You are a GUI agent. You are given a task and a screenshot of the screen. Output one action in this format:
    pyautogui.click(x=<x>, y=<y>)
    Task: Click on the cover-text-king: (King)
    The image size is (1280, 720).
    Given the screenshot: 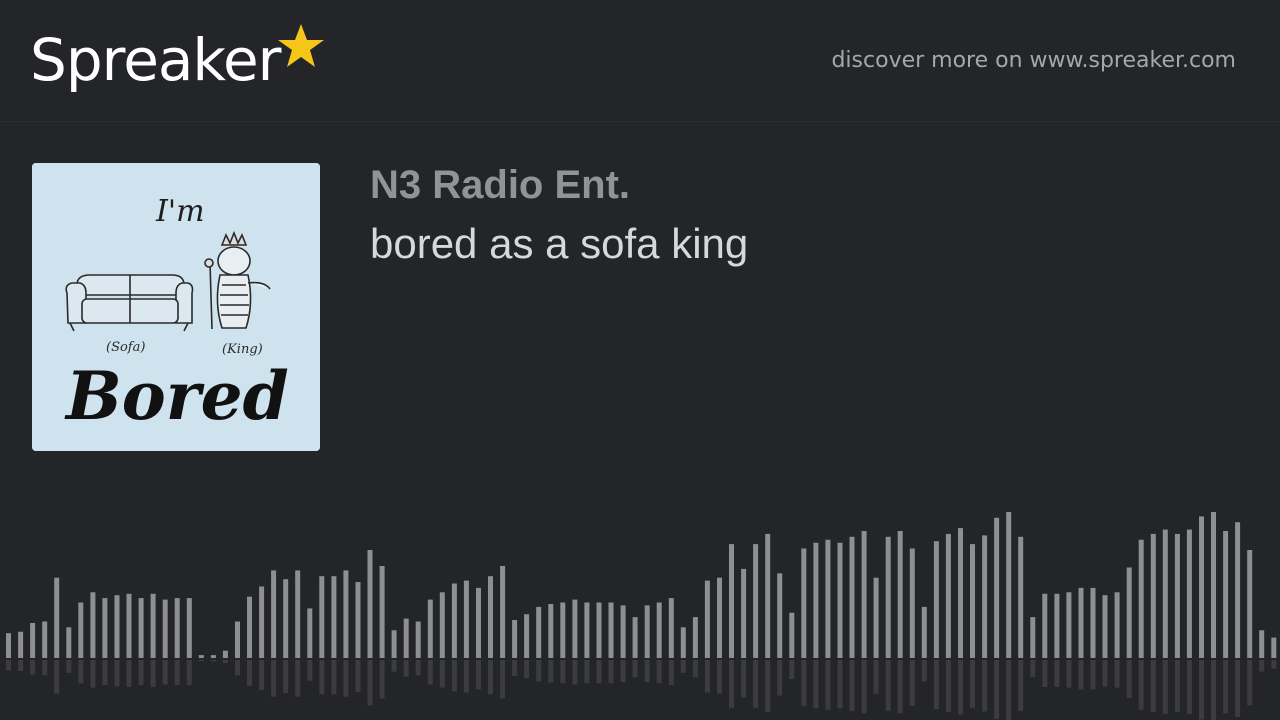 What is the action you would take?
    pyautogui.click(x=242, y=349)
    